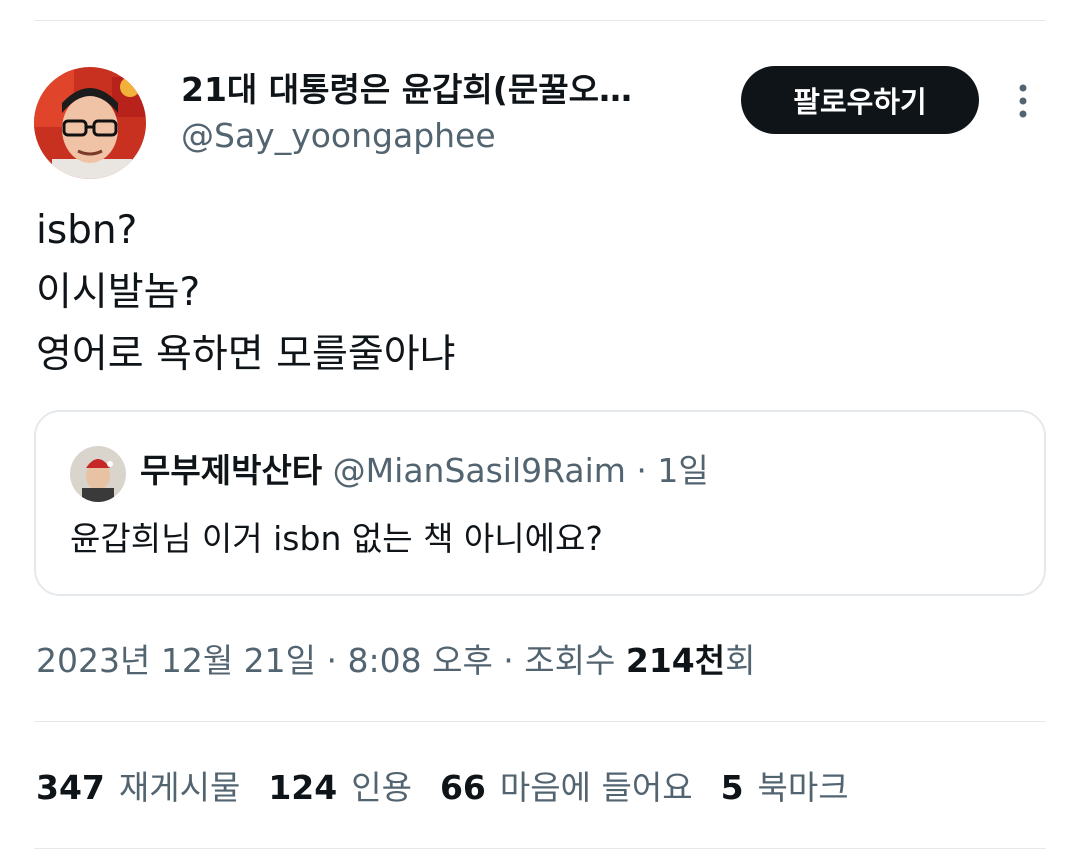  Describe the element at coordinates (803, 787) in the screenshot. I see `stat-label: 북마크` at that location.